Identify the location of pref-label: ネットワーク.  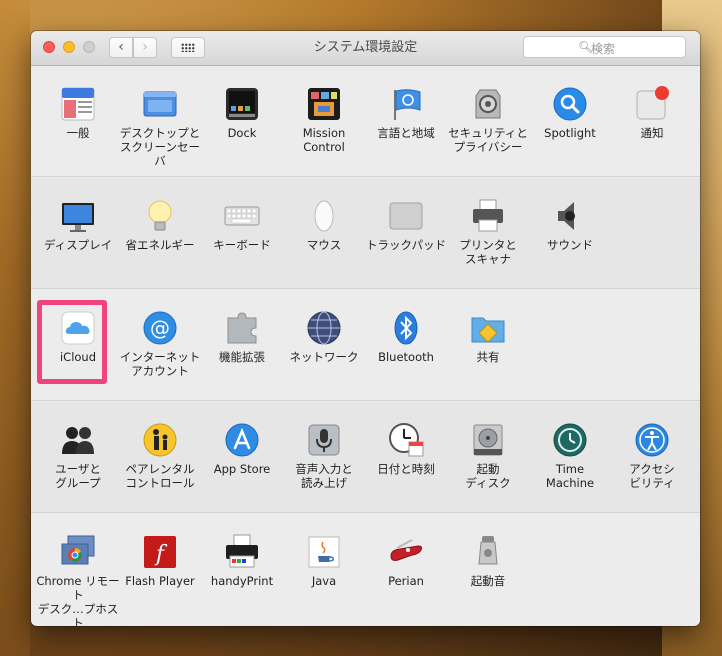
(324, 357).